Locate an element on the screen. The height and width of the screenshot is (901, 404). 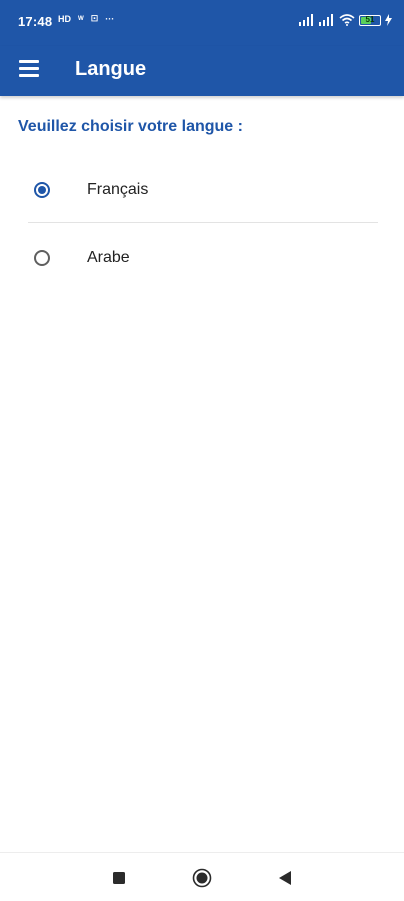
radio-francais is located at coordinates (42, 190).